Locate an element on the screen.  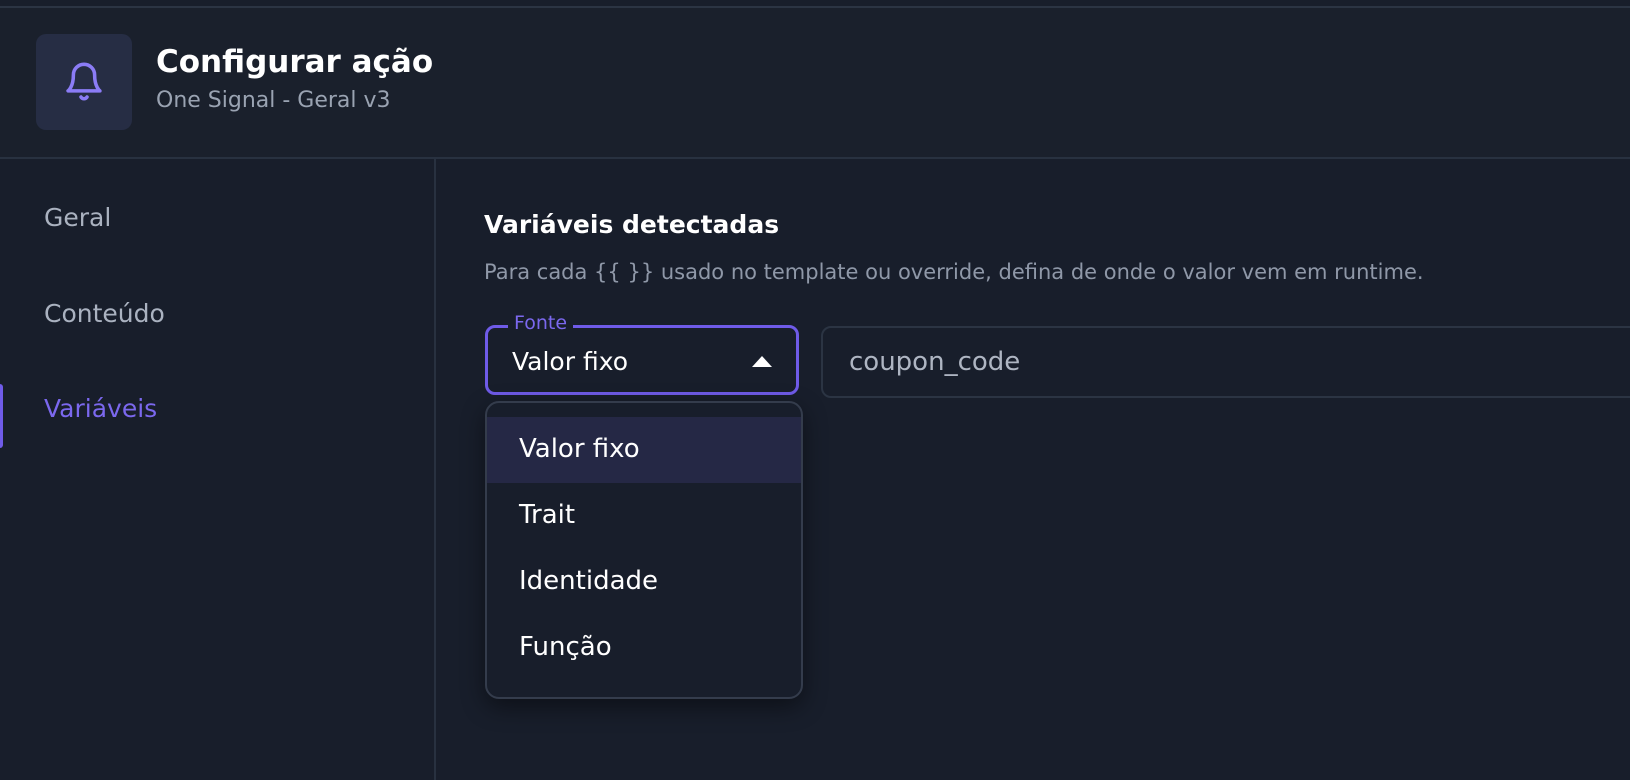
active-indicator is located at coordinates (1, 416).